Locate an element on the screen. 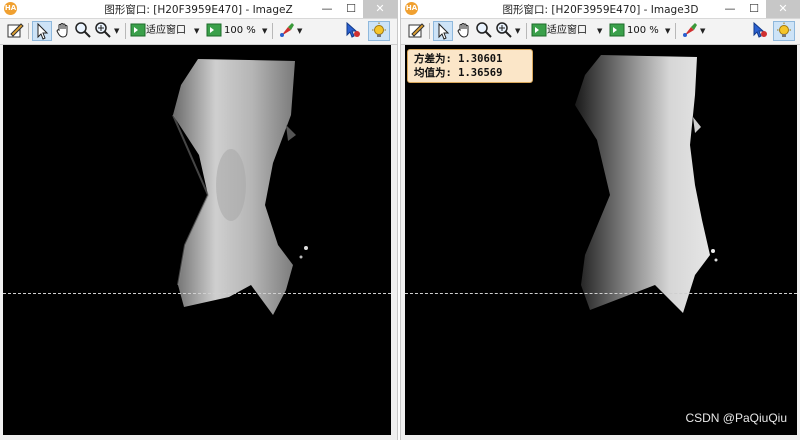  title-bar: HA 图形窗口: [H20F3959E470] - ImageZ — ☐ ✕ is located at coordinates (198, 9).